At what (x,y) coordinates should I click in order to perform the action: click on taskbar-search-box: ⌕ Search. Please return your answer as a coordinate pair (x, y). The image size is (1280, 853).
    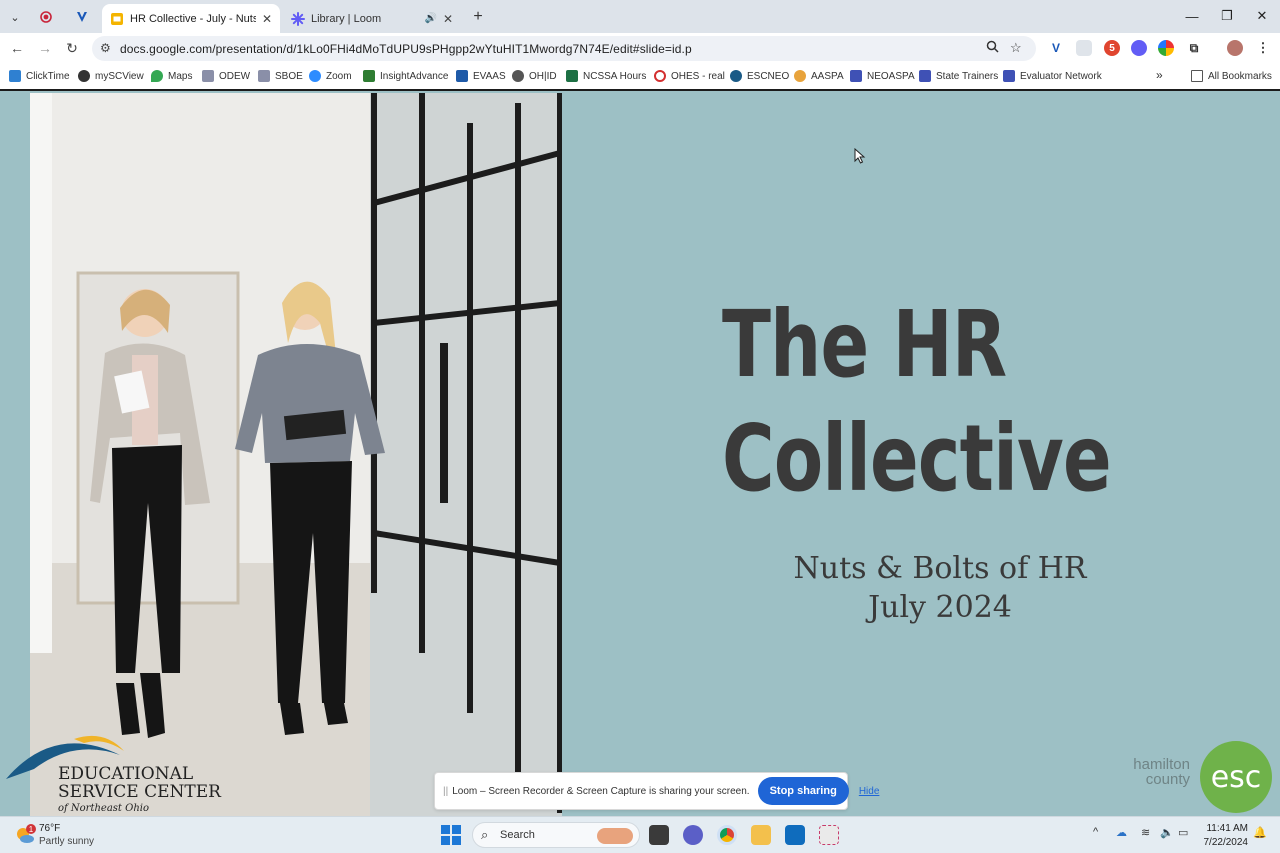
    Looking at the image, I should click on (556, 835).